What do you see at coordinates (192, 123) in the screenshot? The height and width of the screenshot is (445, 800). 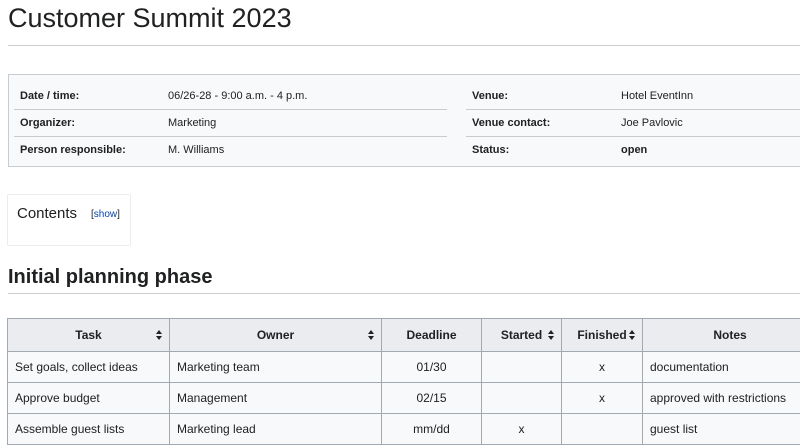 I see `info-value: Marketing` at bounding box center [192, 123].